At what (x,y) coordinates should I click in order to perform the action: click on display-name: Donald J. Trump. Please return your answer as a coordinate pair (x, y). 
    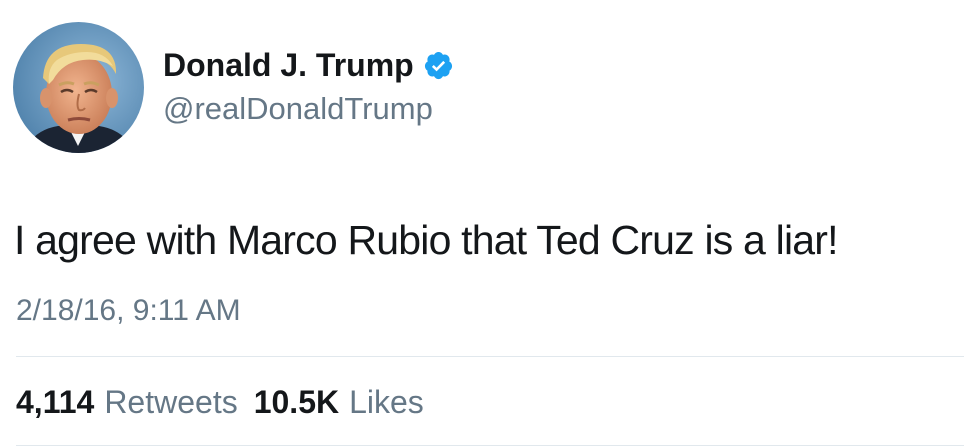
    Looking at the image, I should click on (288, 65).